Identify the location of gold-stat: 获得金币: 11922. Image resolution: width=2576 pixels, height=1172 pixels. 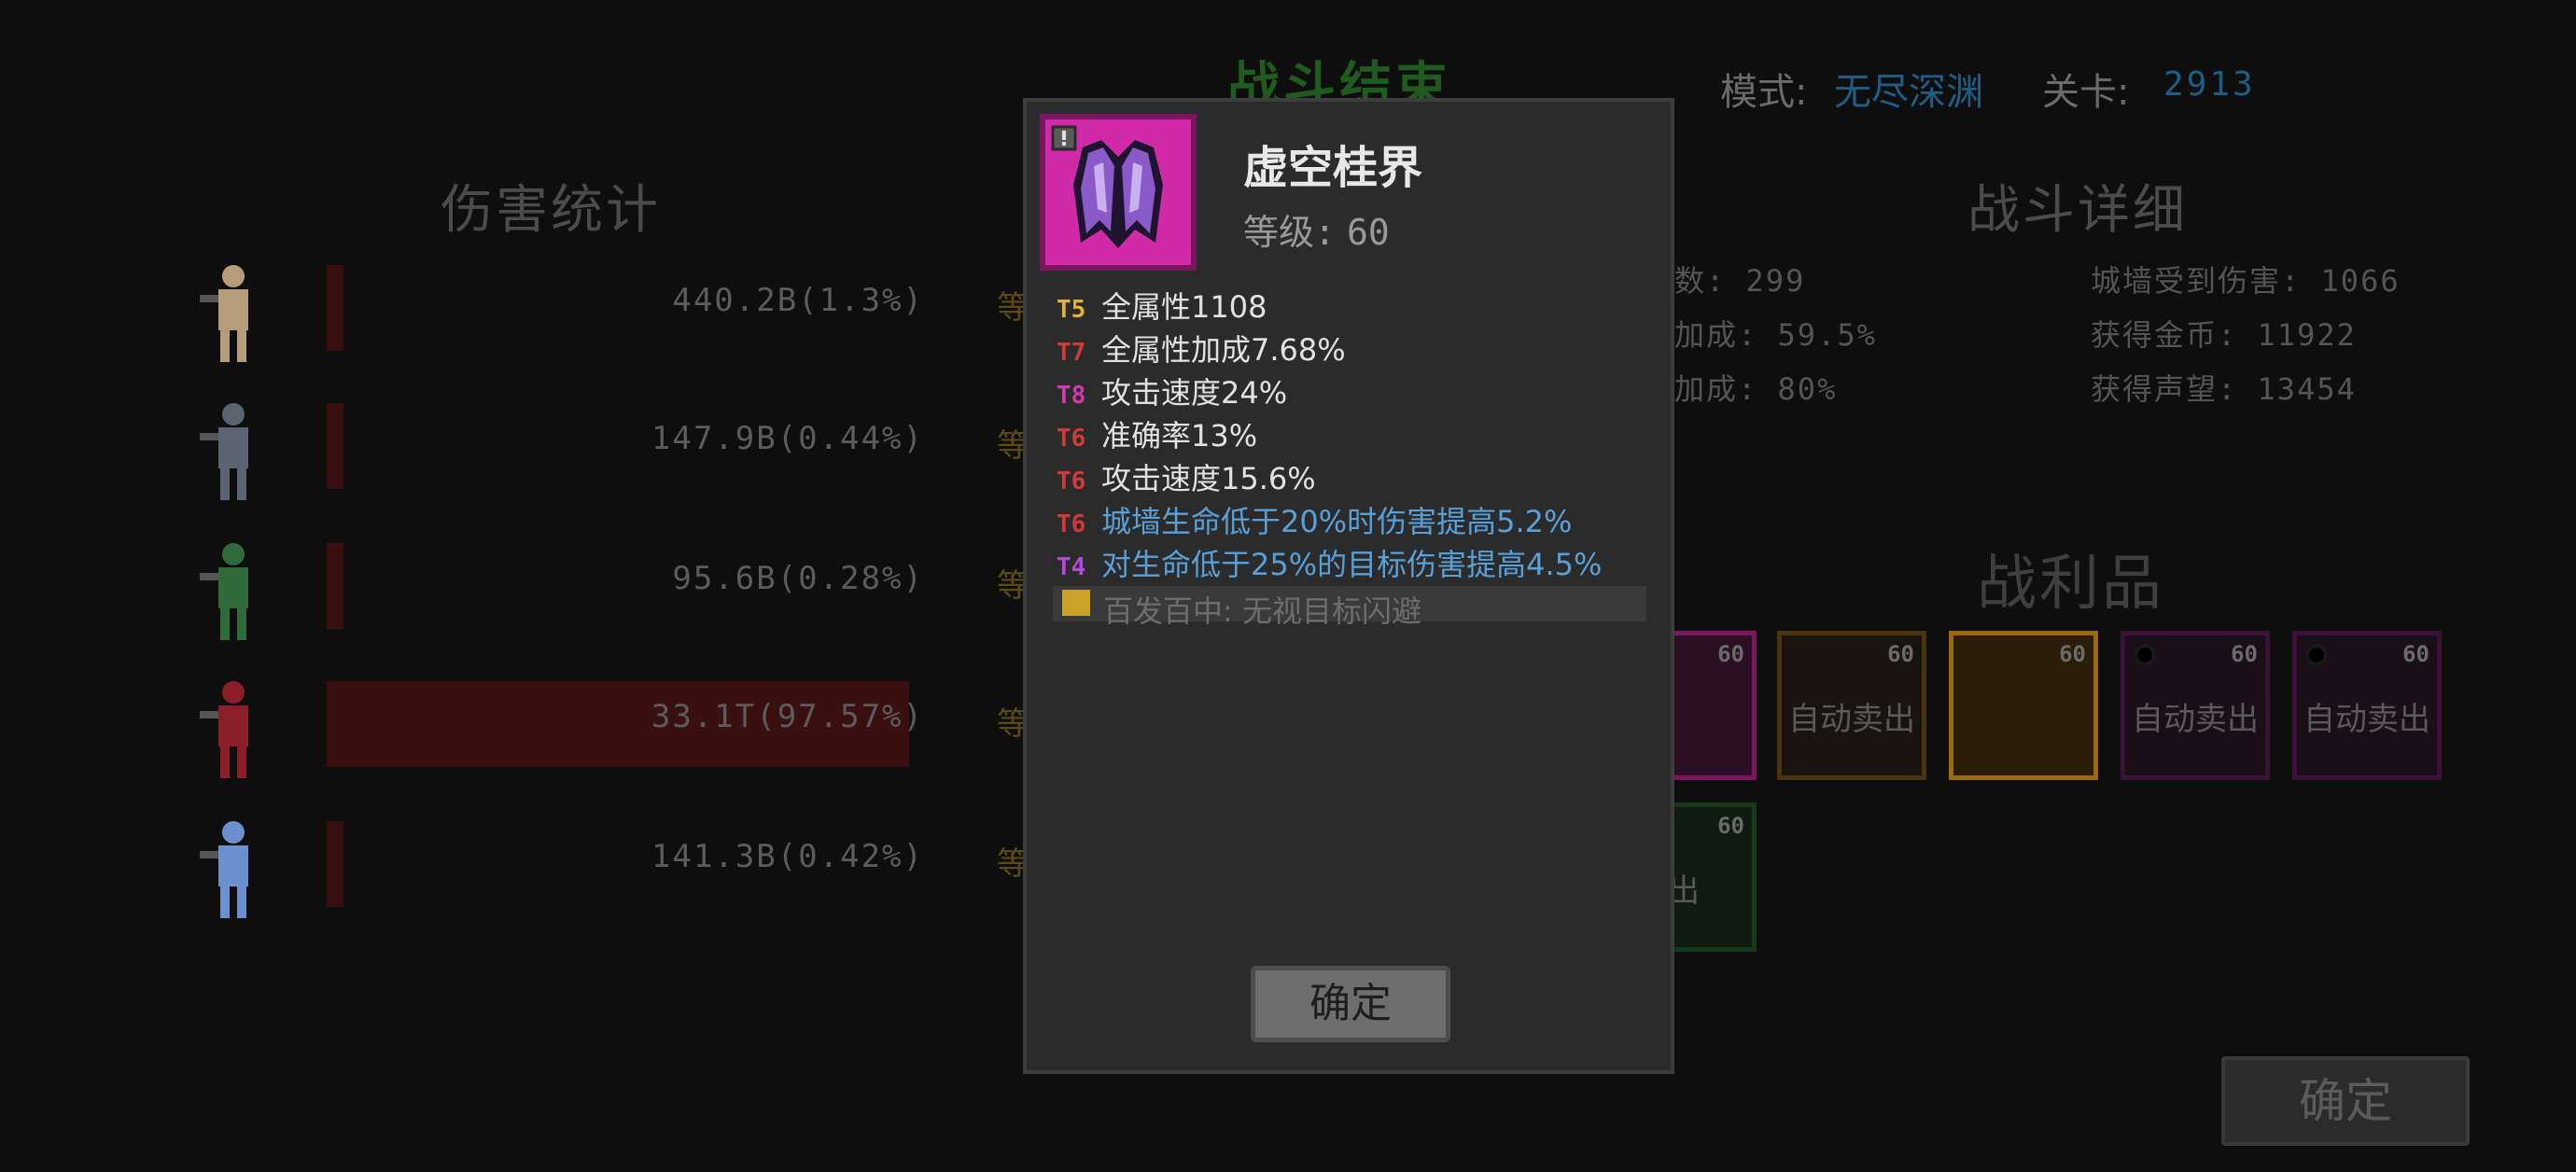
(2224, 335).